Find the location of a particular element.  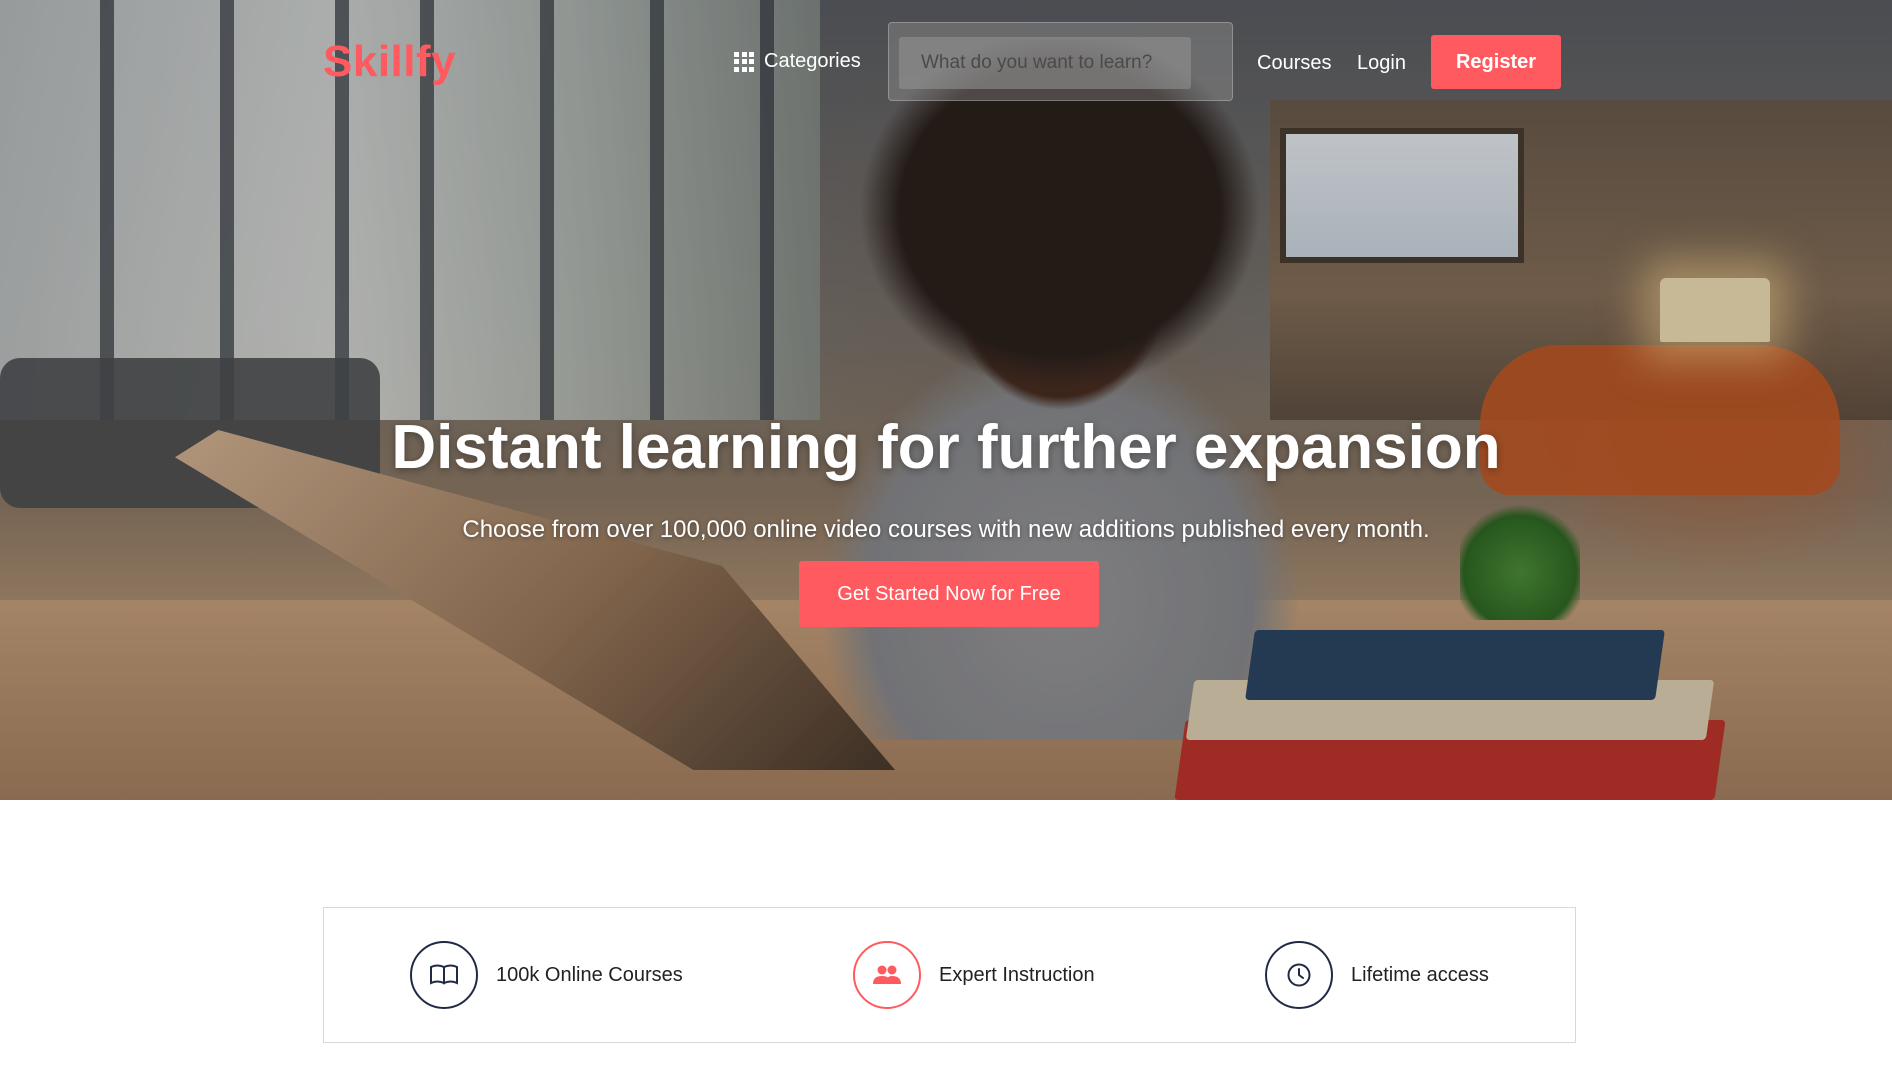

nav-login-link: Login is located at coordinates (1381, 63).